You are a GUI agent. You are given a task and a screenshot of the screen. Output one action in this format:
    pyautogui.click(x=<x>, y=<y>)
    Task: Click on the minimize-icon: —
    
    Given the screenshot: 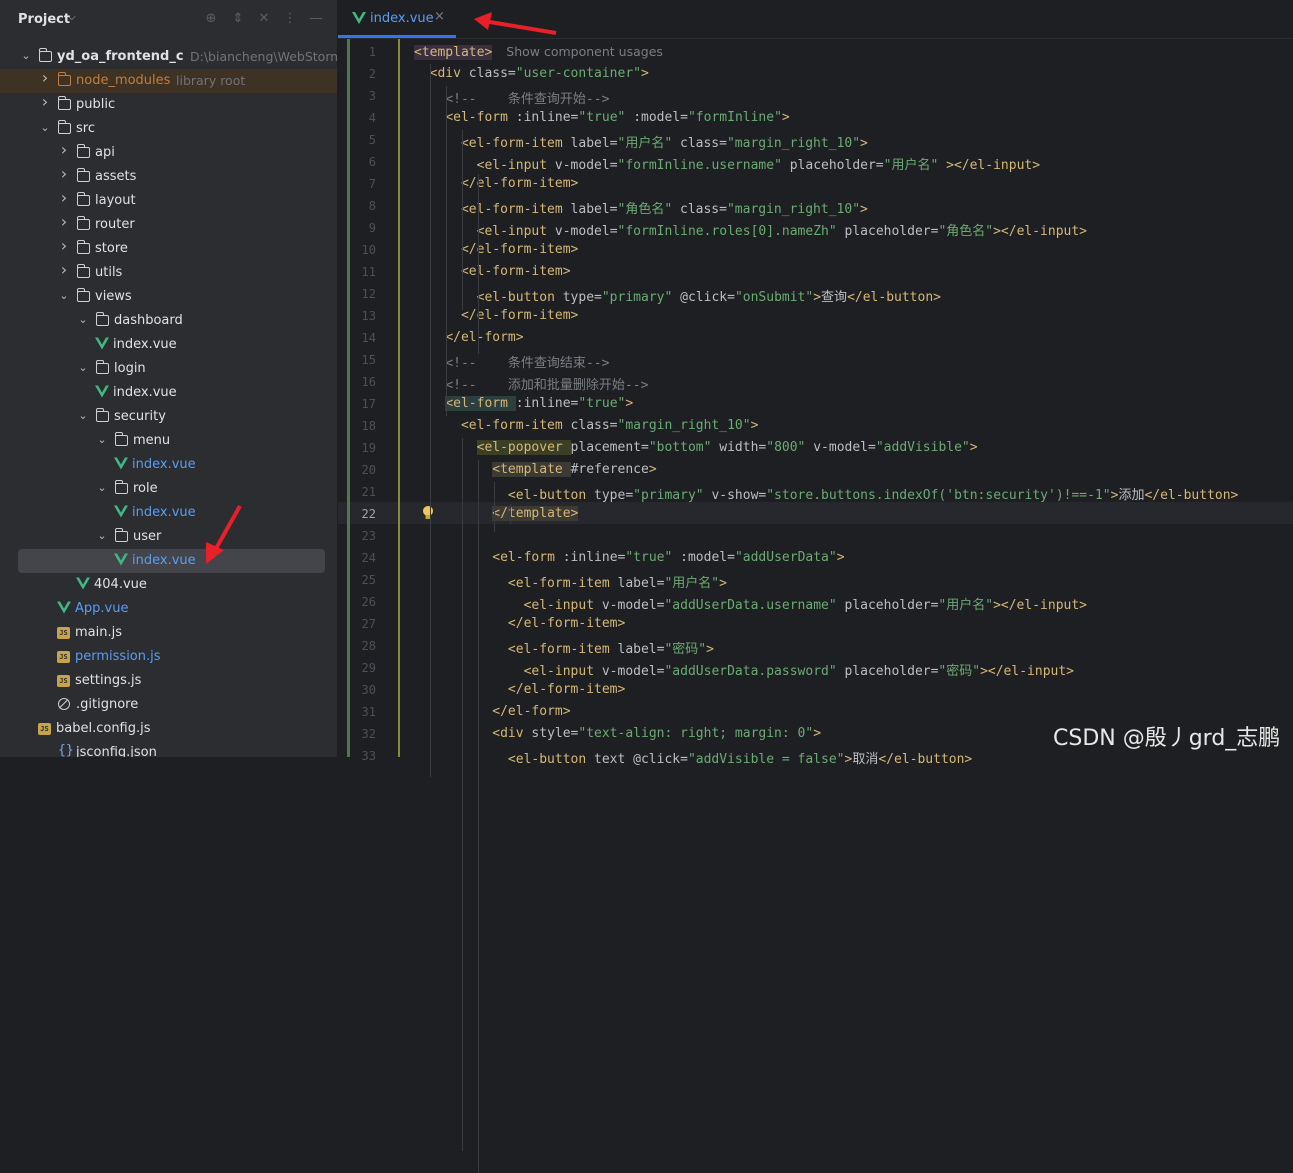 What is the action you would take?
    pyautogui.click(x=316, y=19)
    